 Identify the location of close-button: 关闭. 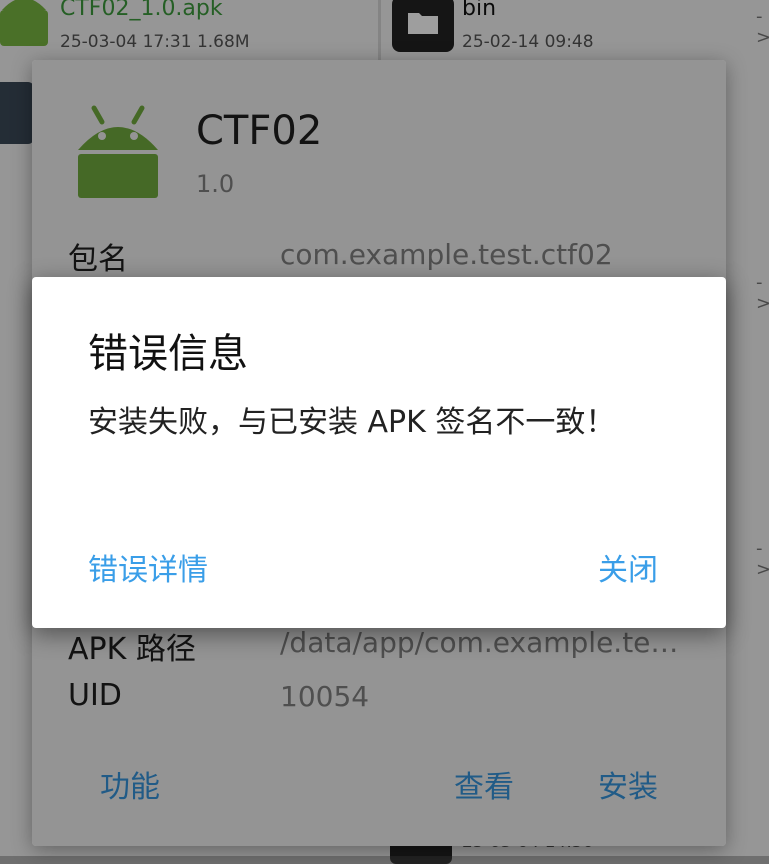
(628, 567).